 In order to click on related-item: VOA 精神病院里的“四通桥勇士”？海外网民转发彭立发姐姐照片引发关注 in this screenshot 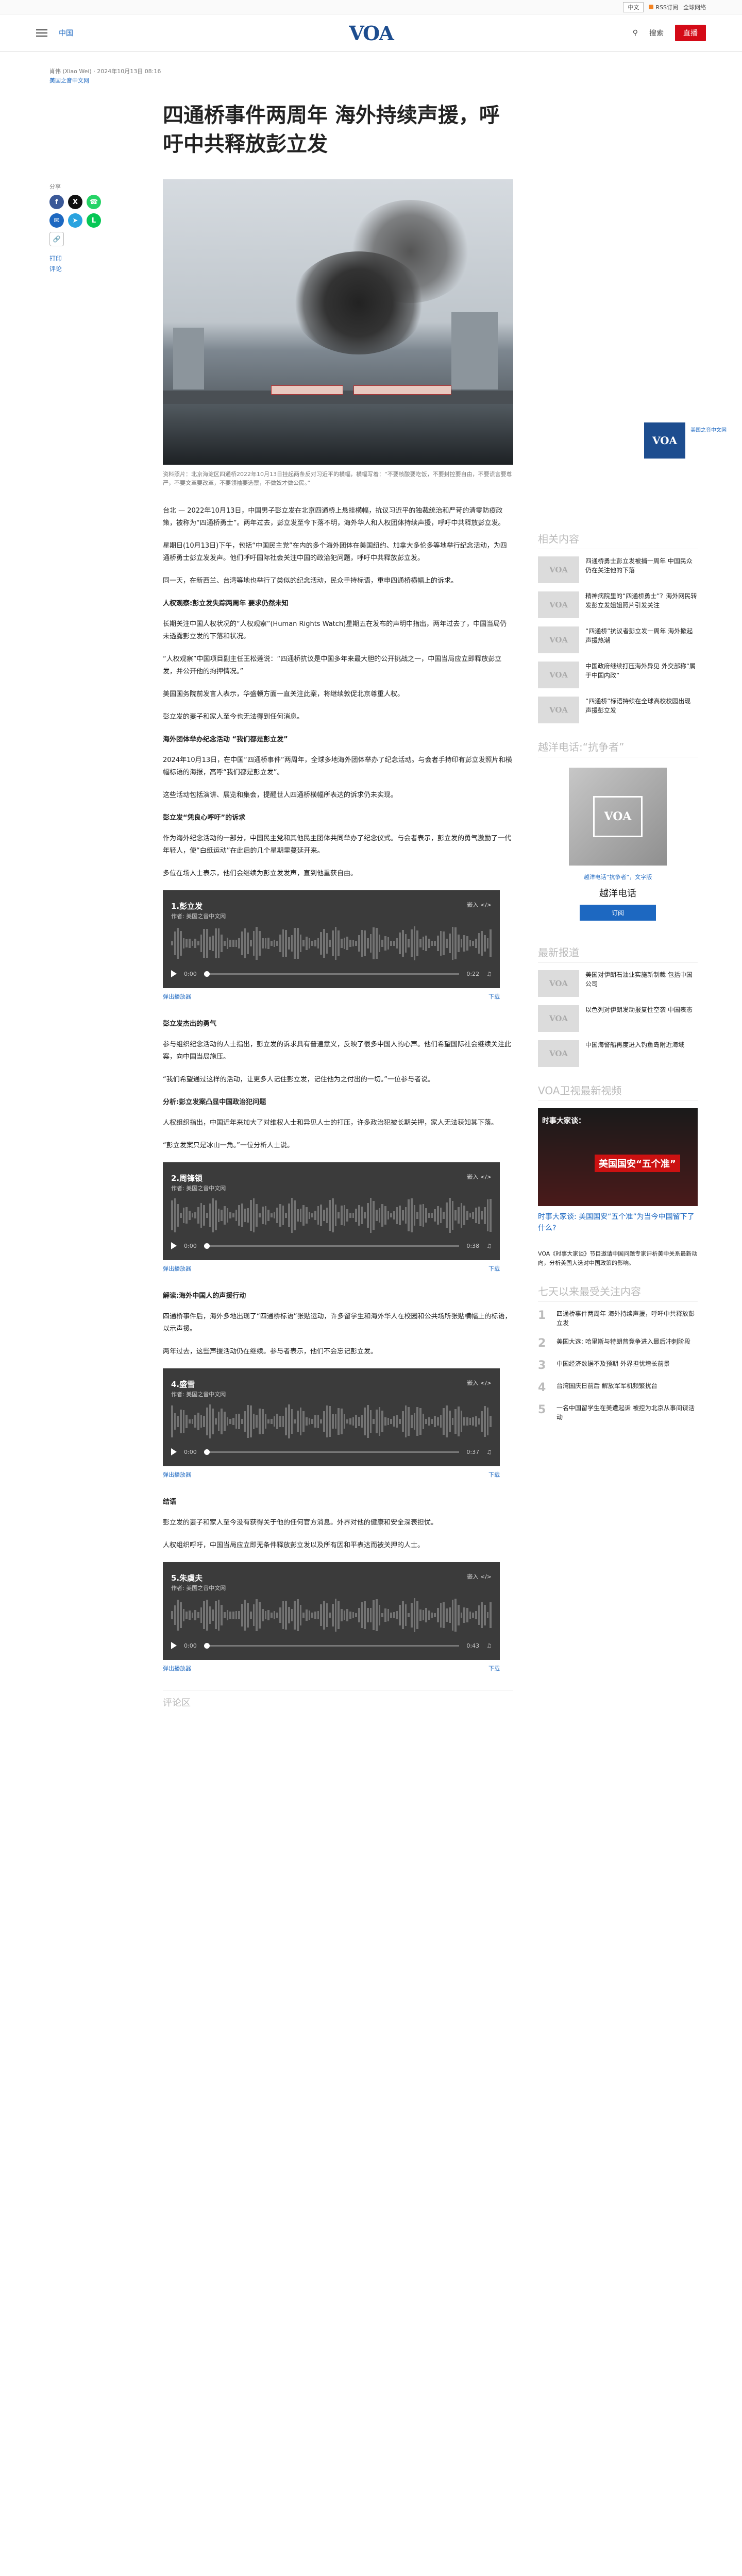, I will do `click(618, 604)`.